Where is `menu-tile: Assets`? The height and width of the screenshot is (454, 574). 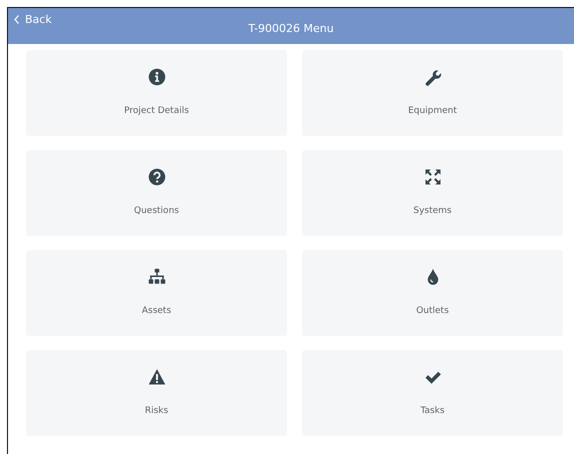 menu-tile: Assets is located at coordinates (156, 293).